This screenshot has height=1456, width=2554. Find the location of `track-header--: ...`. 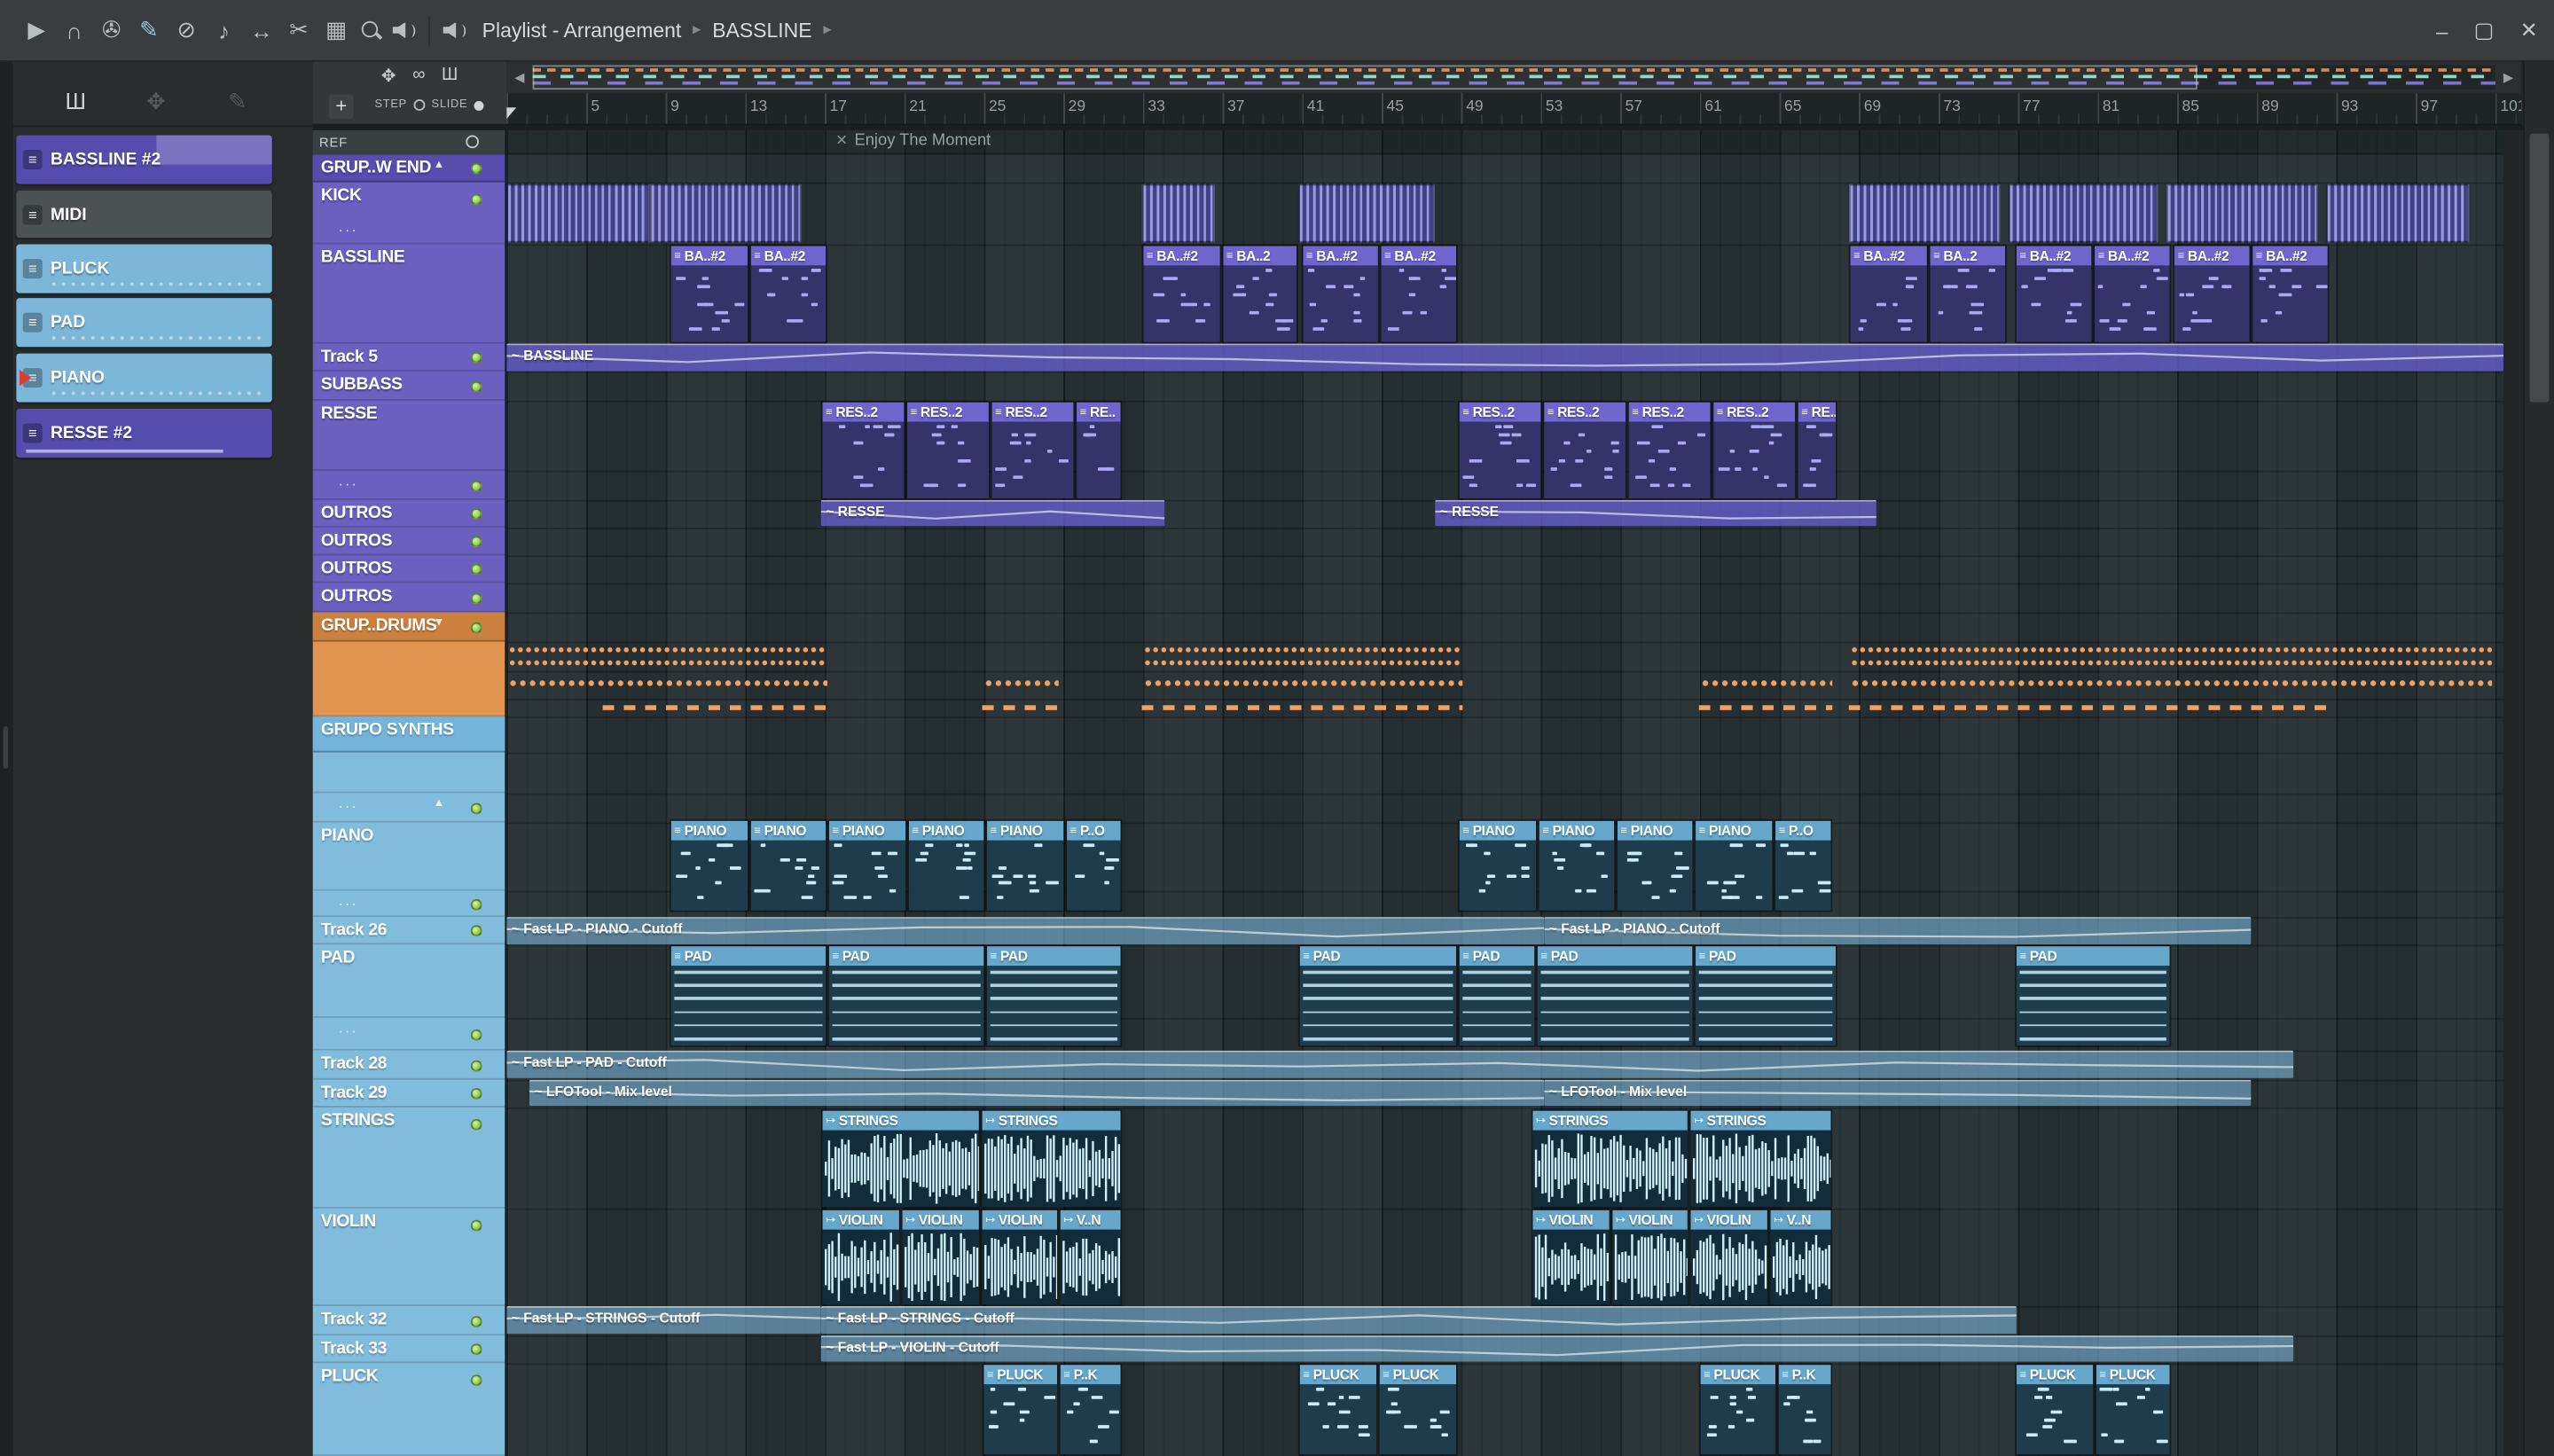

track-header--: ... is located at coordinates (409, 1034).